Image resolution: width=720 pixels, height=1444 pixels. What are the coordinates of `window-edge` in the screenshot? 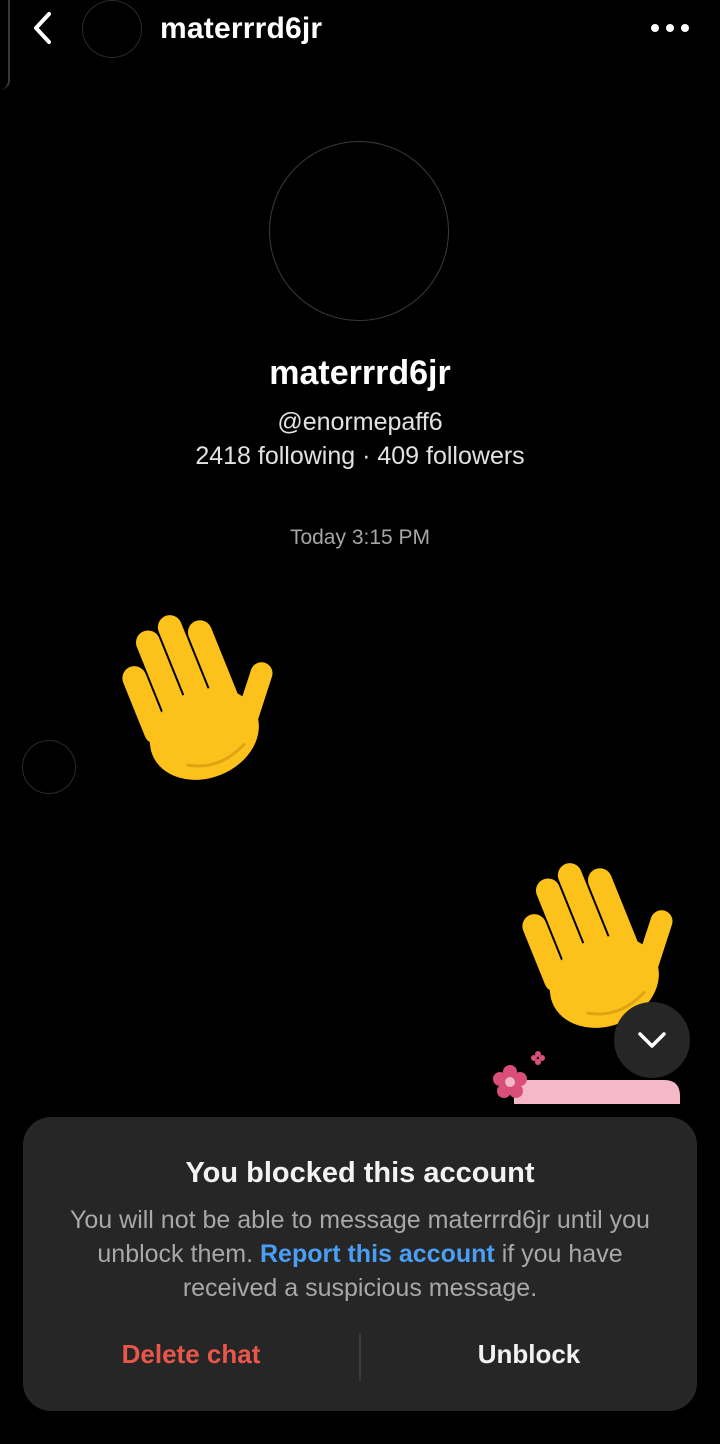 It's located at (5, 45).